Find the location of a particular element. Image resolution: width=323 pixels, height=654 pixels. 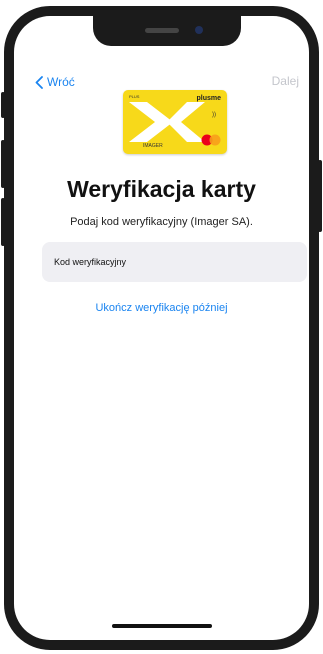

payment-card-image: PLUS plusme )) IMAGER is located at coordinates (175, 122).